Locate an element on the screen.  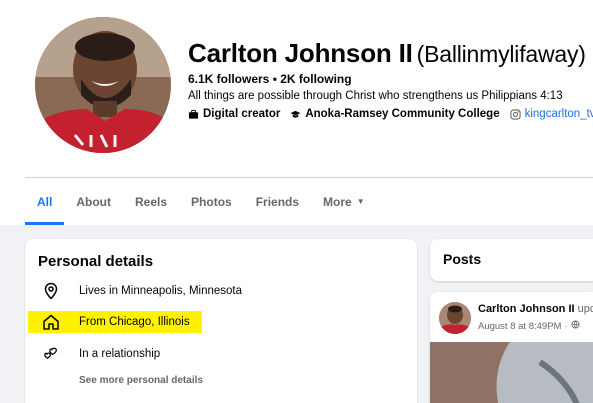
detail-from: From Chicago, Illinois is located at coordinates (115, 322).